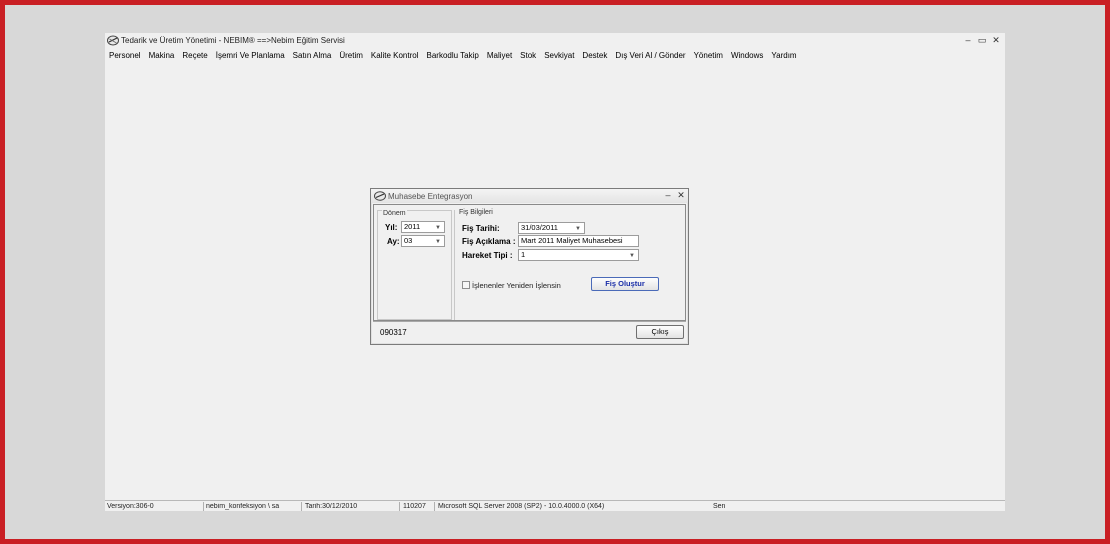  Describe the element at coordinates (660, 332) in the screenshot. I see `exit-button: Çıkış` at that location.